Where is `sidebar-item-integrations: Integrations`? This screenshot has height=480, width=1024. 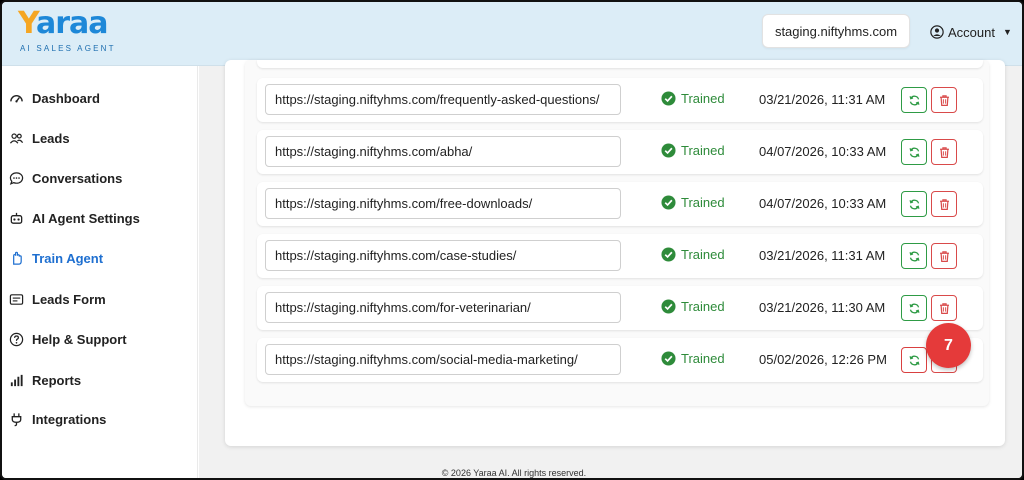 sidebar-item-integrations: Integrations is located at coordinates (57, 419).